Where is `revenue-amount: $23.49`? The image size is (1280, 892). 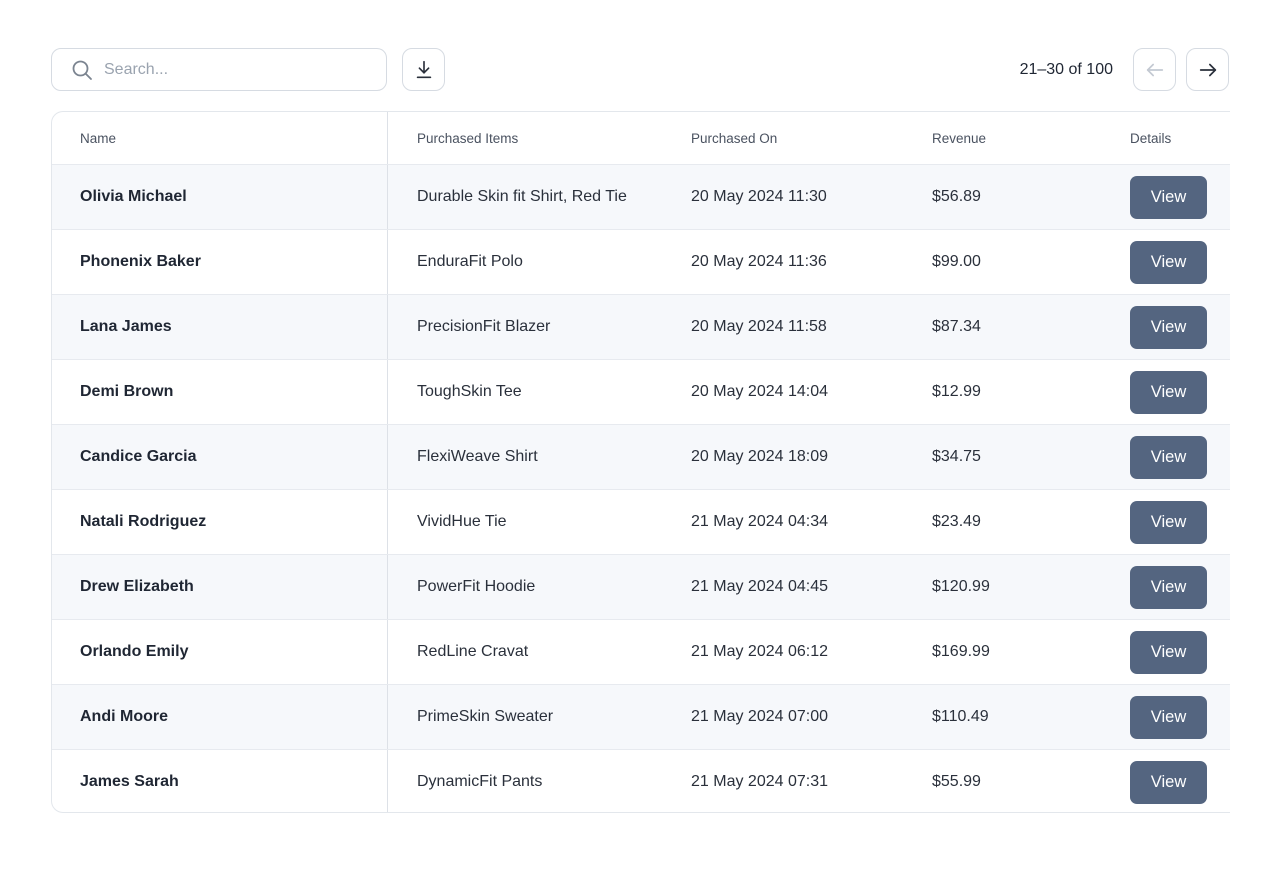
revenue-amount: $23.49 is located at coordinates (956, 521).